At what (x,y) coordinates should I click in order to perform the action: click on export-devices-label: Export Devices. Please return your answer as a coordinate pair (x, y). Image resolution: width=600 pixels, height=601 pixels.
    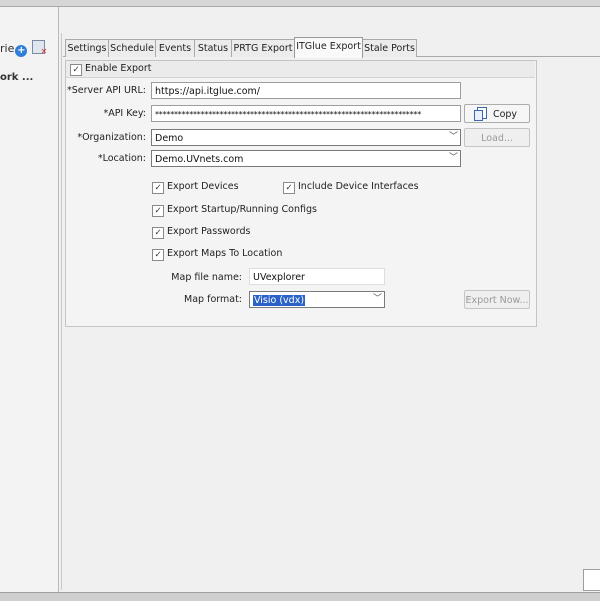
    Looking at the image, I should click on (203, 186).